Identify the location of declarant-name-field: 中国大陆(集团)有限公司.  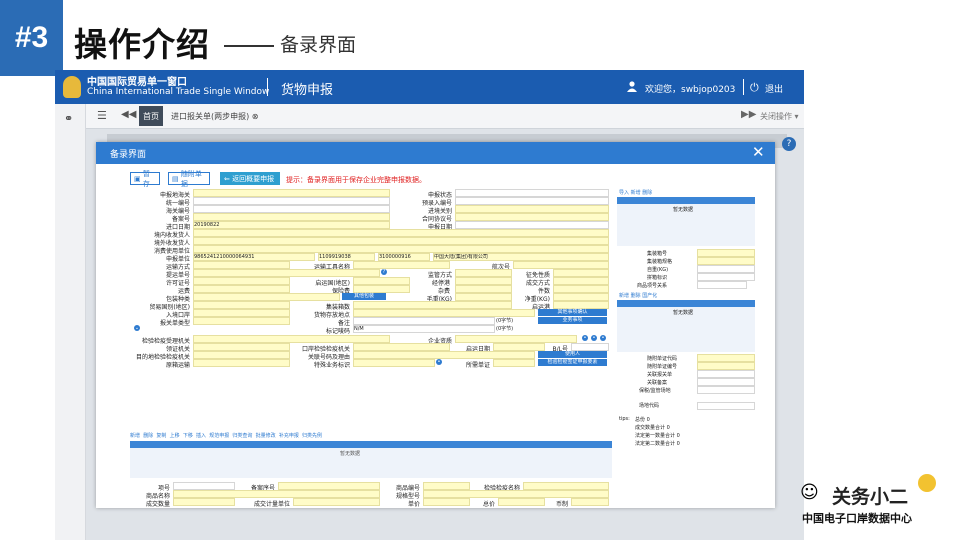
(521, 257).